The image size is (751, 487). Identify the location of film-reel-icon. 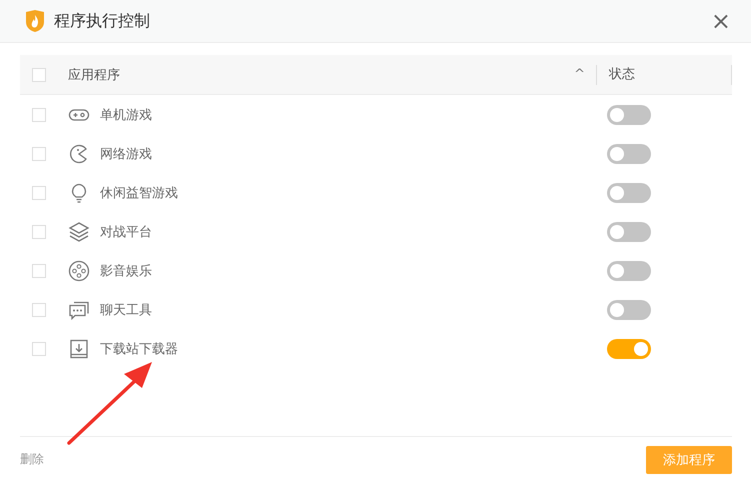
(79, 271).